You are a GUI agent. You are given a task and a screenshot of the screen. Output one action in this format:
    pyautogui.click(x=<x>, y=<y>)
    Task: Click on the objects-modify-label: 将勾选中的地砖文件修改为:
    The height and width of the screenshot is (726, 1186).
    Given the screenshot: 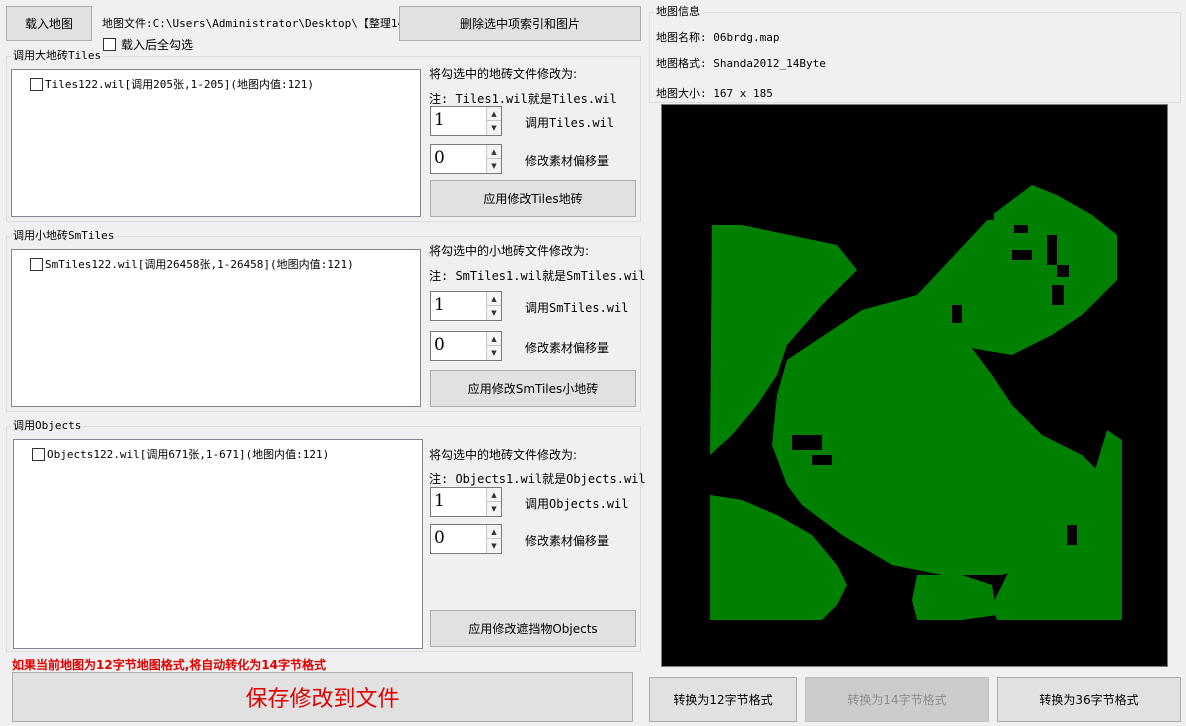 What is the action you would take?
    pyautogui.click(x=503, y=455)
    